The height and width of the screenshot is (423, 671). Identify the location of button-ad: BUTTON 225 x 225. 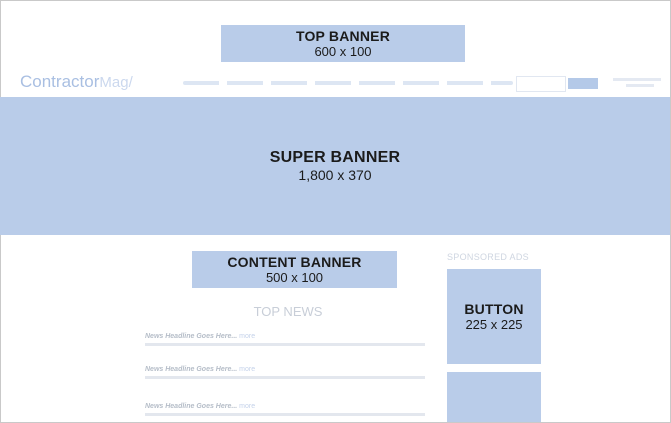
(494, 316).